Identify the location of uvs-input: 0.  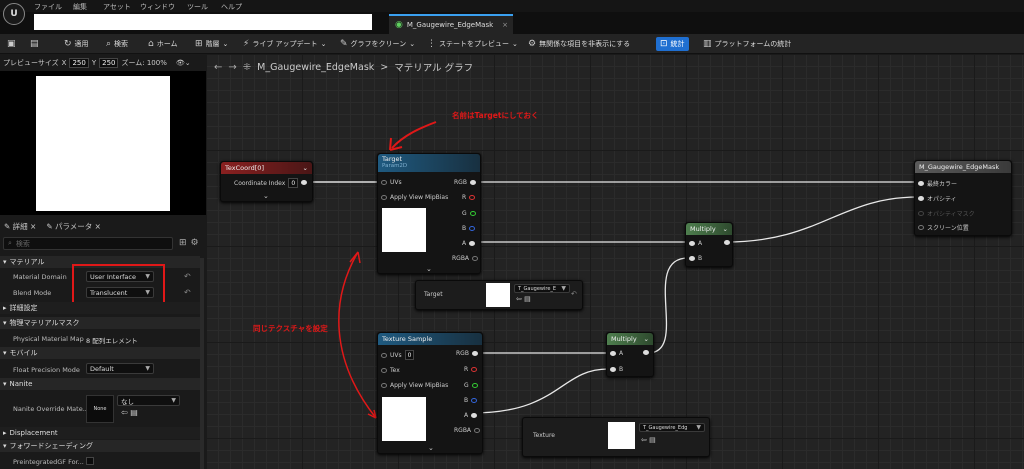
(409, 355).